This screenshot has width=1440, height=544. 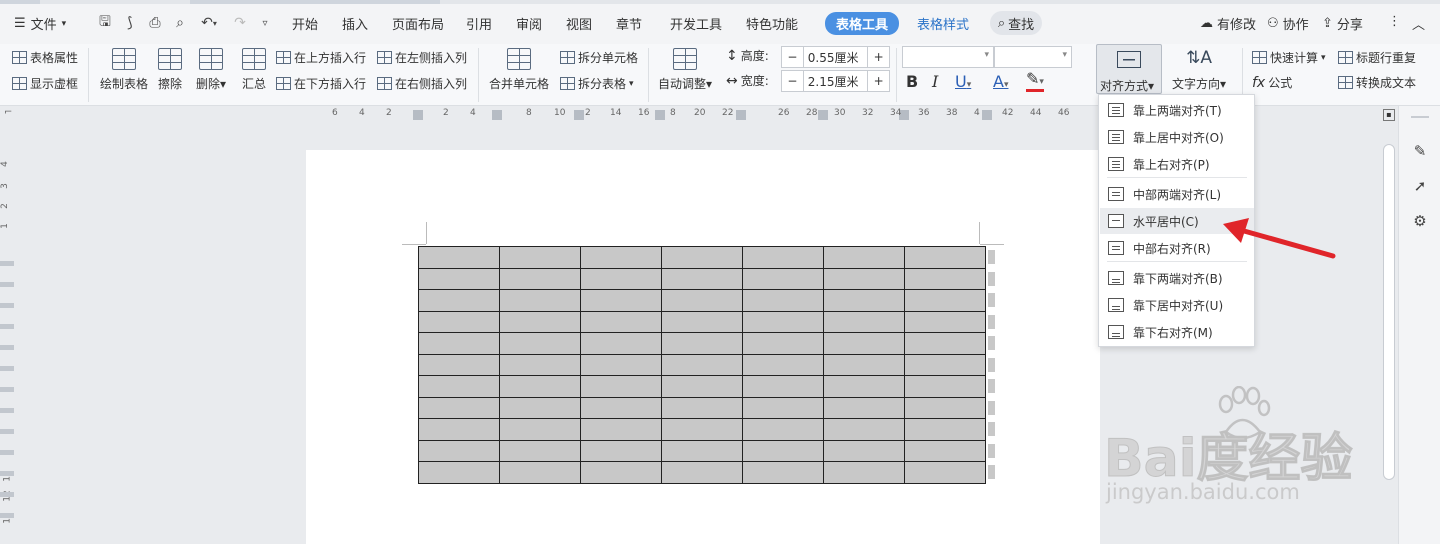 I want to click on tab-page-layout: 页面布局, so click(x=418, y=23).